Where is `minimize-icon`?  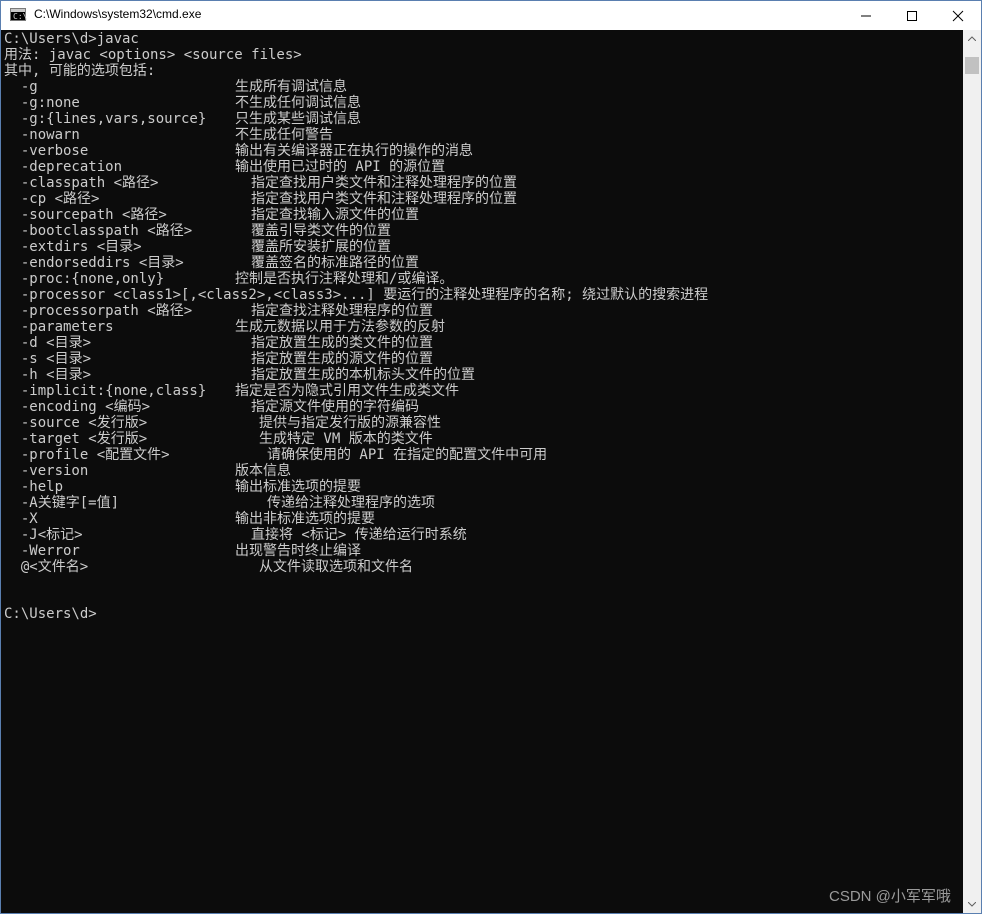 minimize-icon is located at coordinates (866, 15).